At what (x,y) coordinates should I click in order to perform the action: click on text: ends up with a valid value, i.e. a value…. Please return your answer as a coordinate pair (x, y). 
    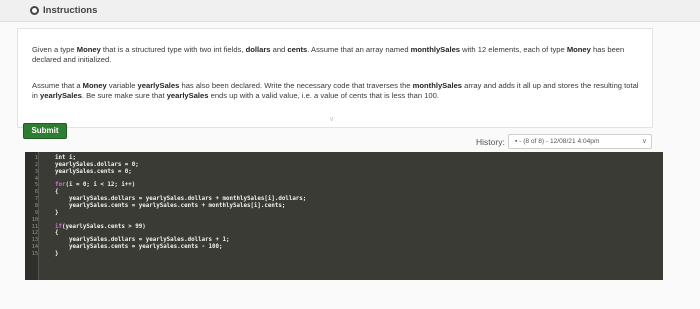
    Looking at the image, I should click on (323, 95).